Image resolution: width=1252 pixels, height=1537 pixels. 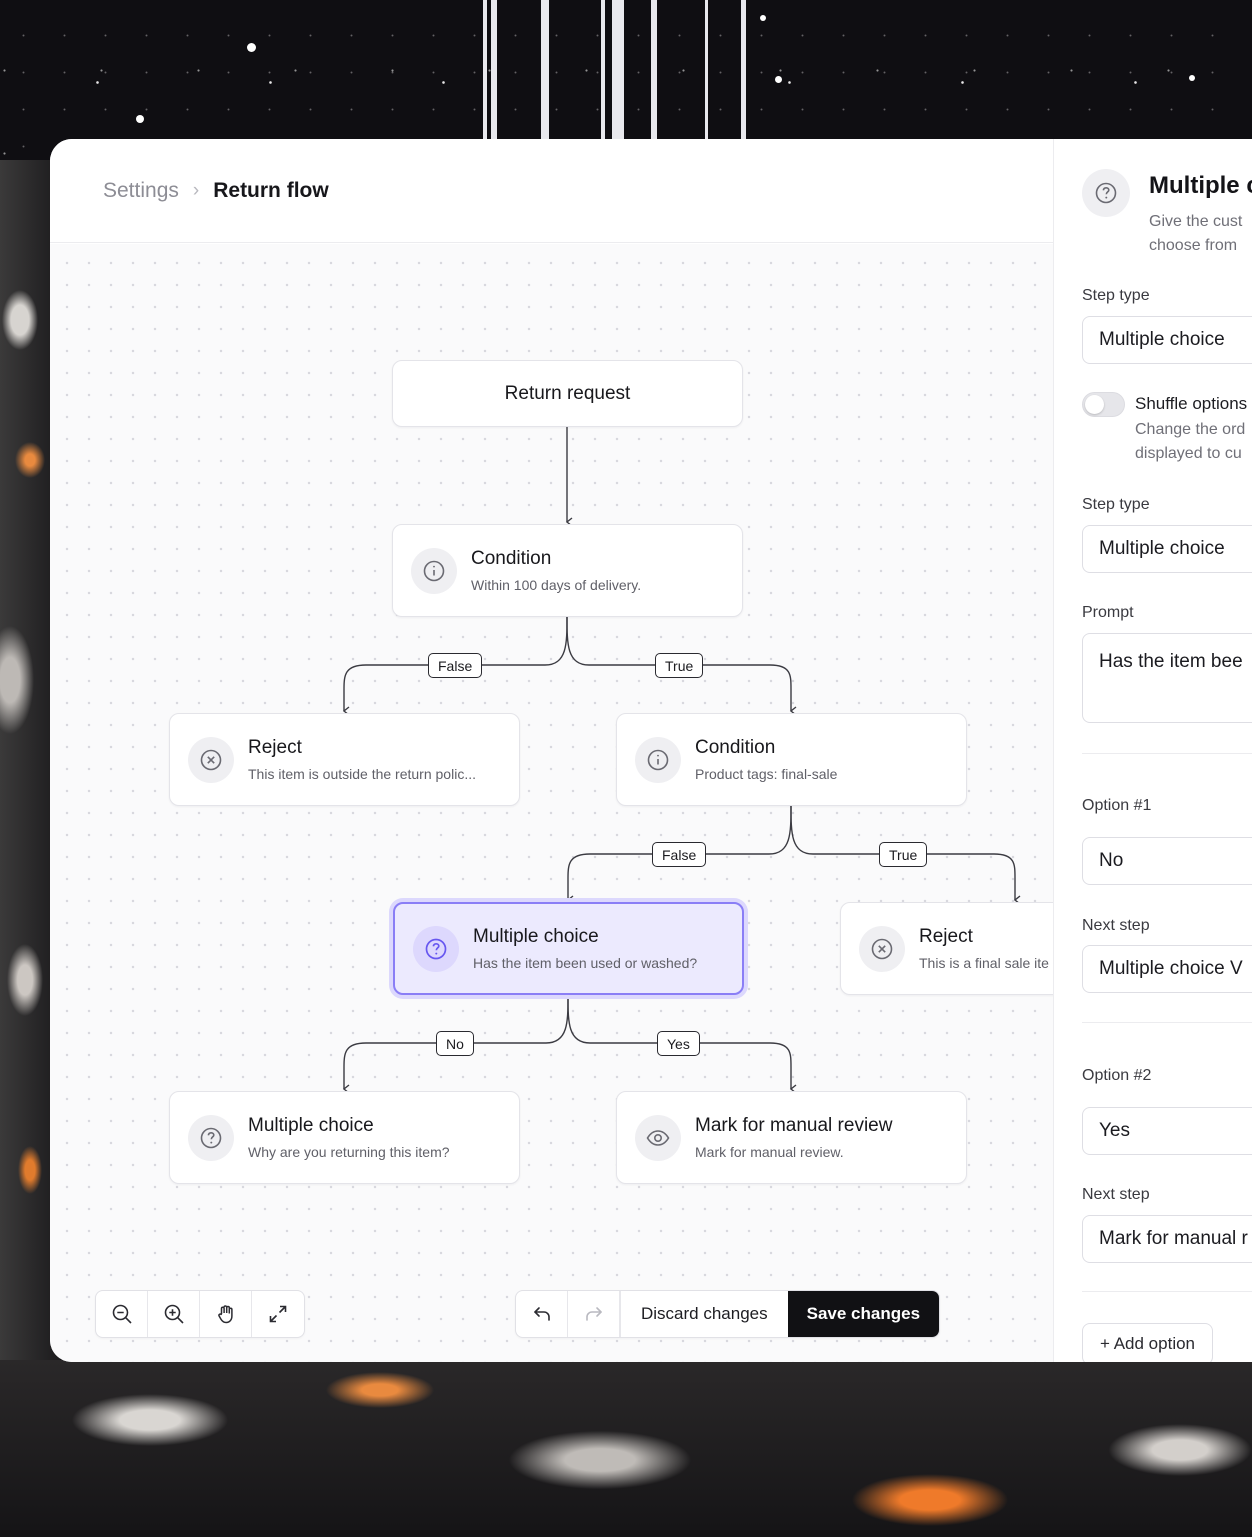 I want to click on edge-label-no: No, so click(x=455, y=1043).